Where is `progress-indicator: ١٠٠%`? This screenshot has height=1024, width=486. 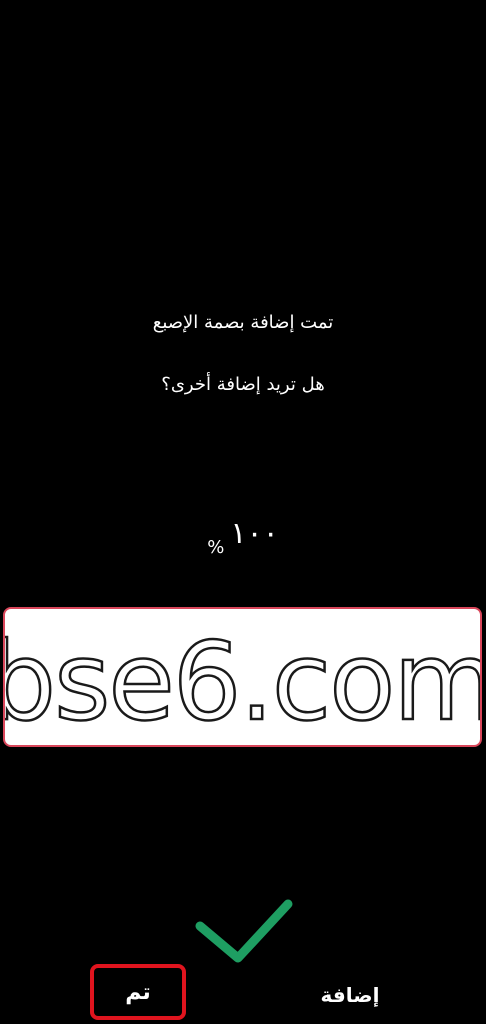 progress-indicator: ١٠٠% is located at coordinates (243, 537).